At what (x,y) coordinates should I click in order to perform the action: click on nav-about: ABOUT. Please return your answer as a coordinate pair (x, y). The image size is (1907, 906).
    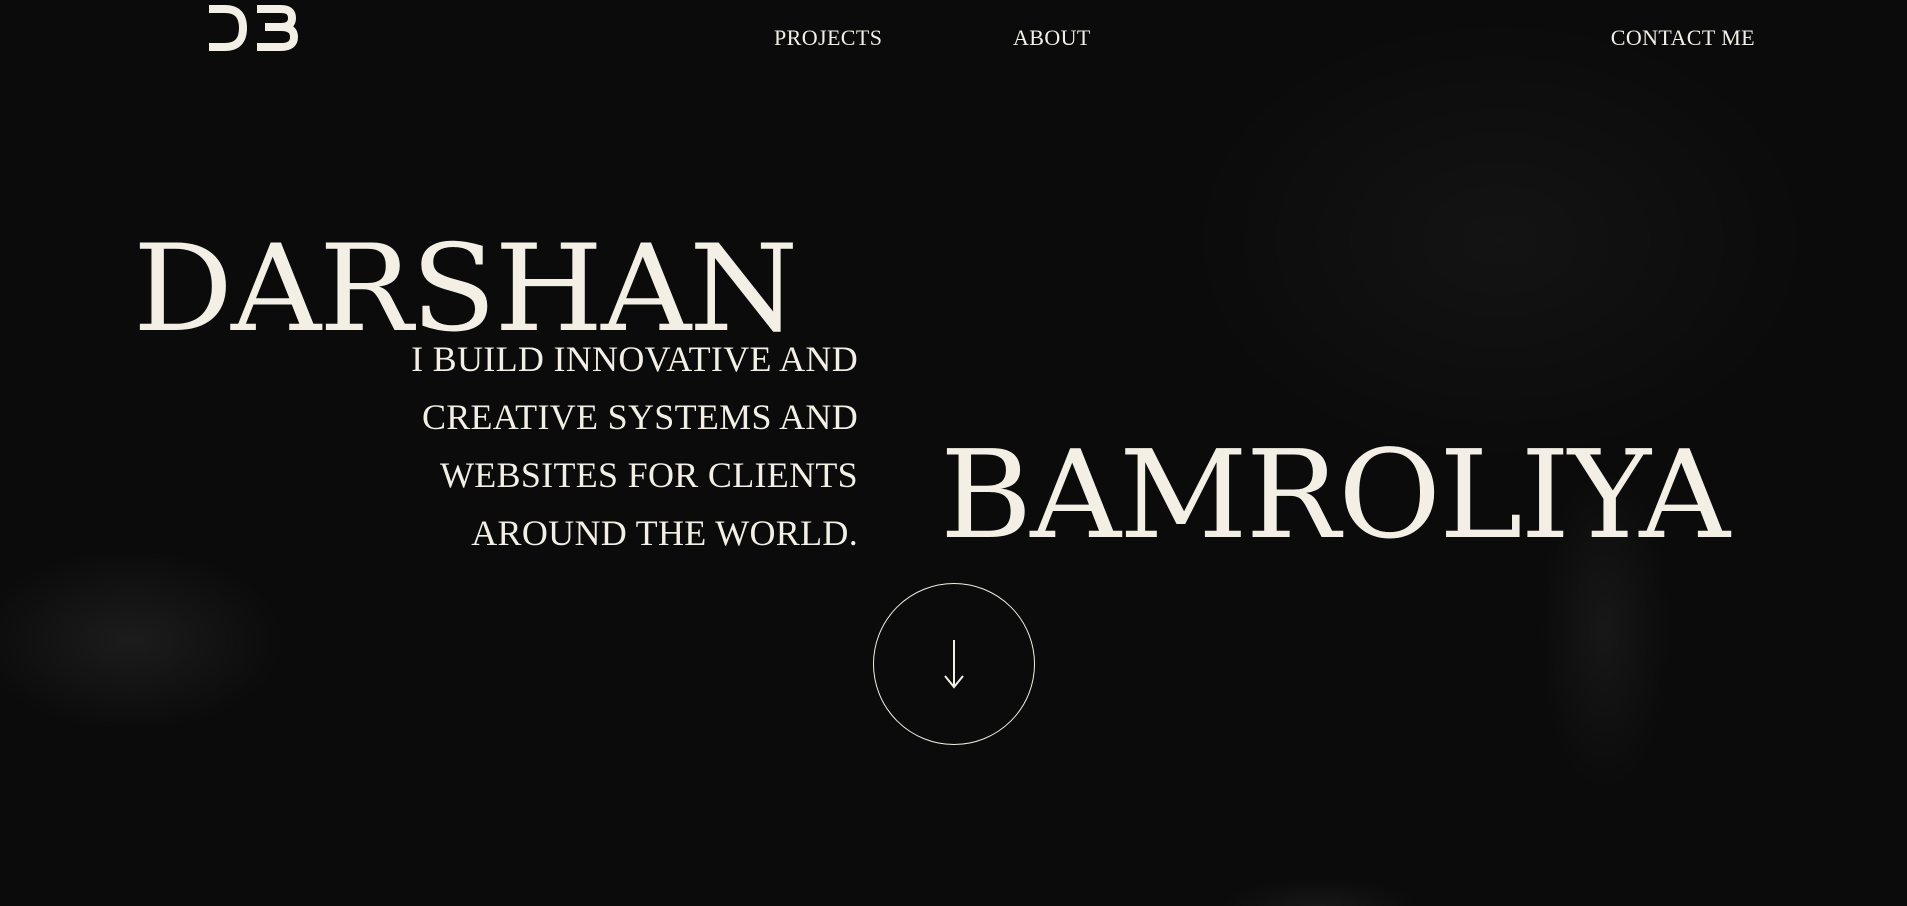
    Looking at the image, I should click on (1052, 38).